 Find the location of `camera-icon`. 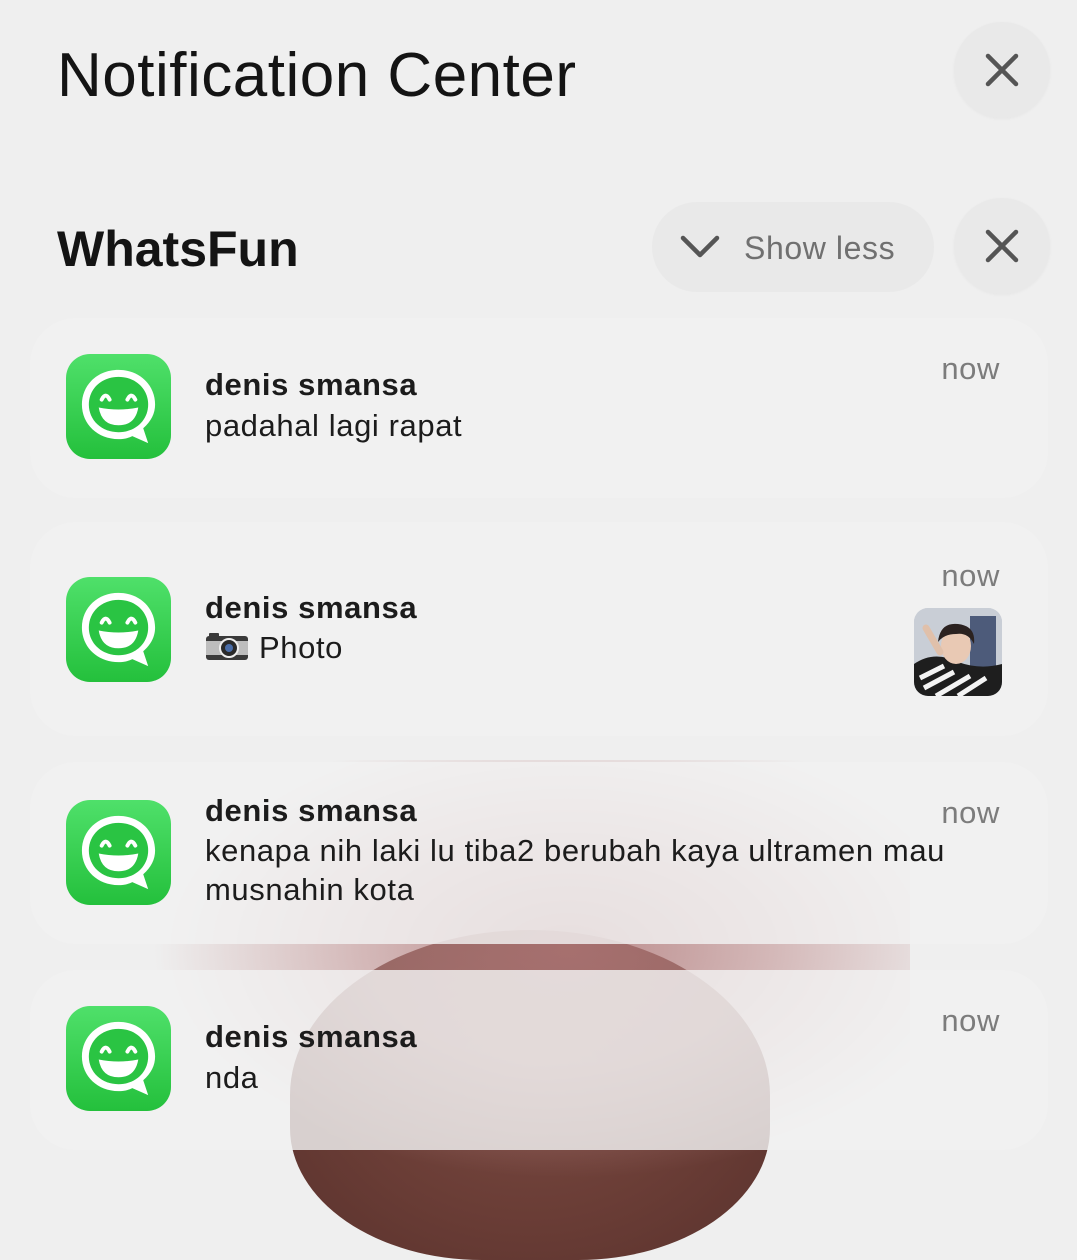

camera-icon is located at coordinates (227, 646).